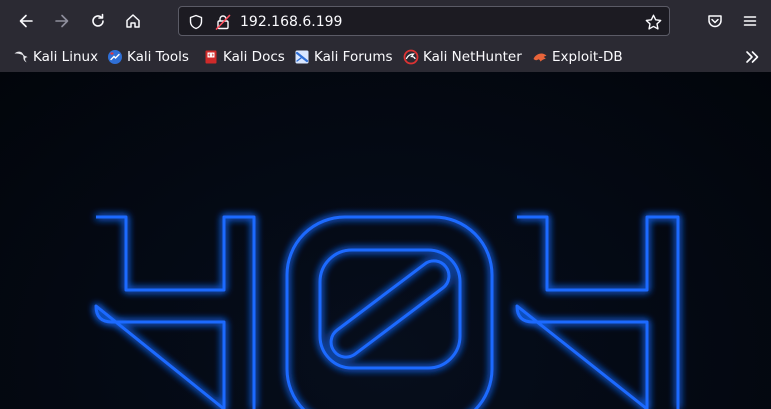  Describe the element at coordinates (223, 22) in the screenshot. I see `broken-lock-icon` at that location.